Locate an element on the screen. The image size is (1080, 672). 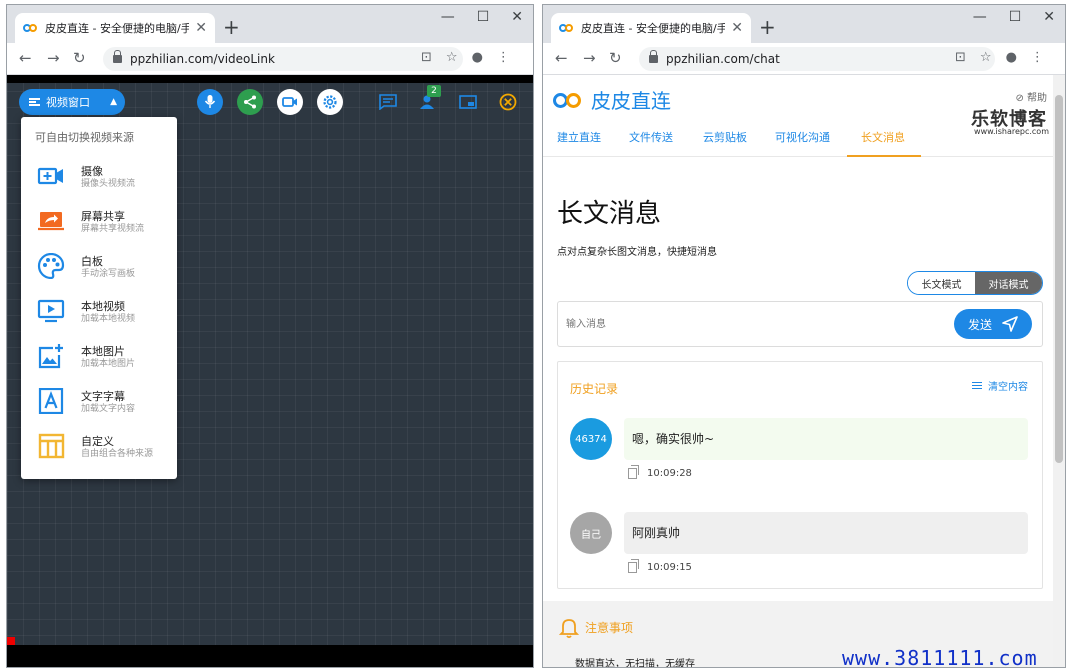
custom-layout-icon is located at coordinates (51, 446).